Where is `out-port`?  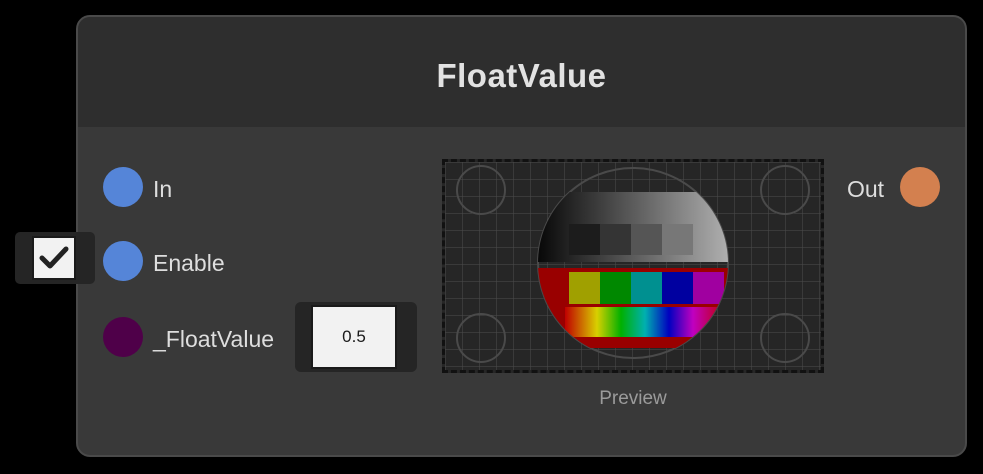
out-port is located at coordinates (920, 187).